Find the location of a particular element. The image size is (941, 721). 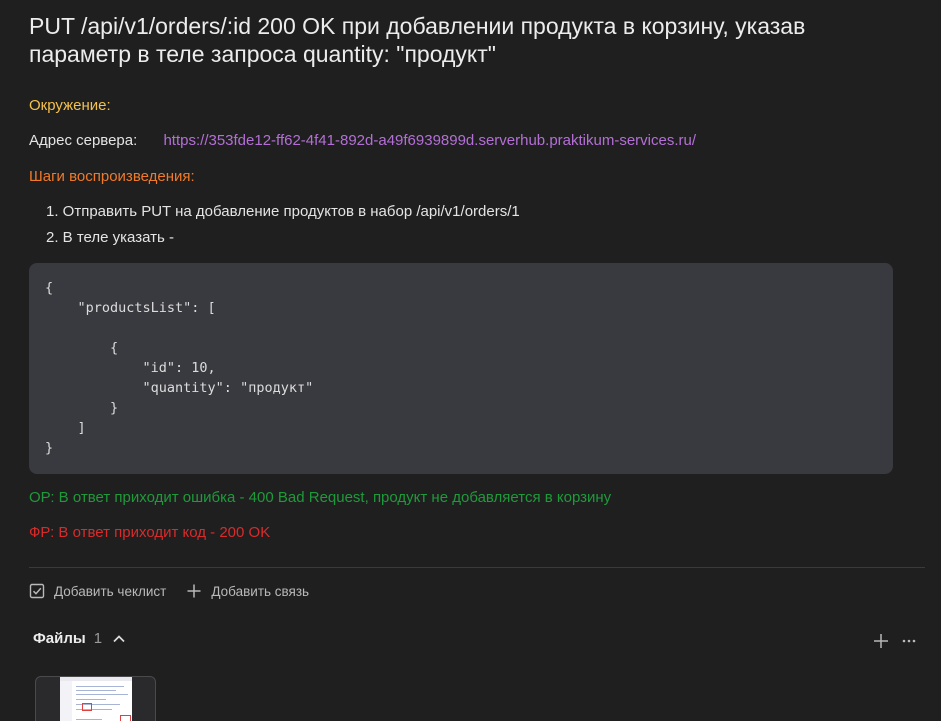

add-checklist-label: Добавить чеклист is located at coordinates (110, 591).